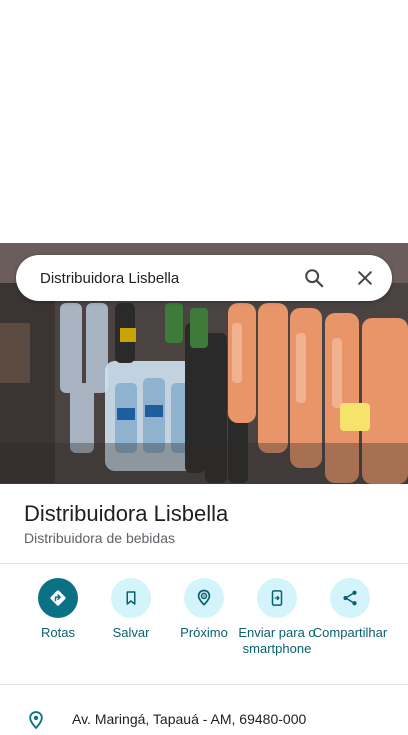 This screenshot has width=408, height=735. What do you see at coordinates (277, 640) in the screenshot?
I see `action-label: Enviar para o smartphone` at bounding box center [277, 640].